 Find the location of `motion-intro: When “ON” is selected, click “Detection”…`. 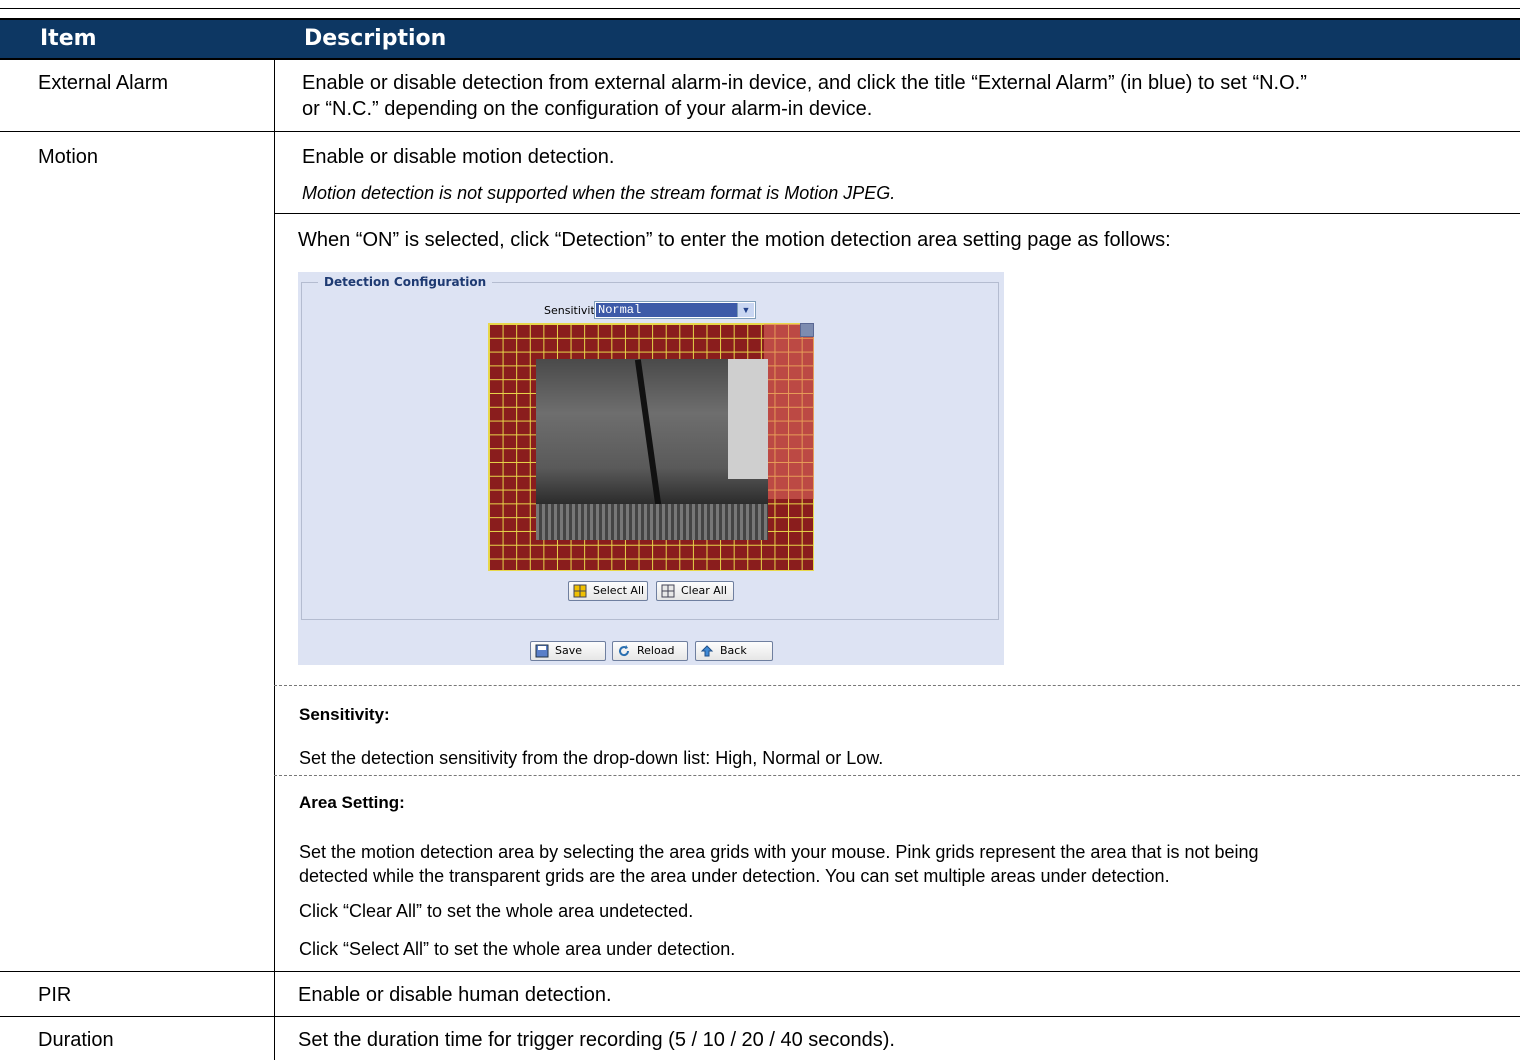

motion-intro: When “ON” is selected, click “Detection”… is located at coordinates (734, 240).